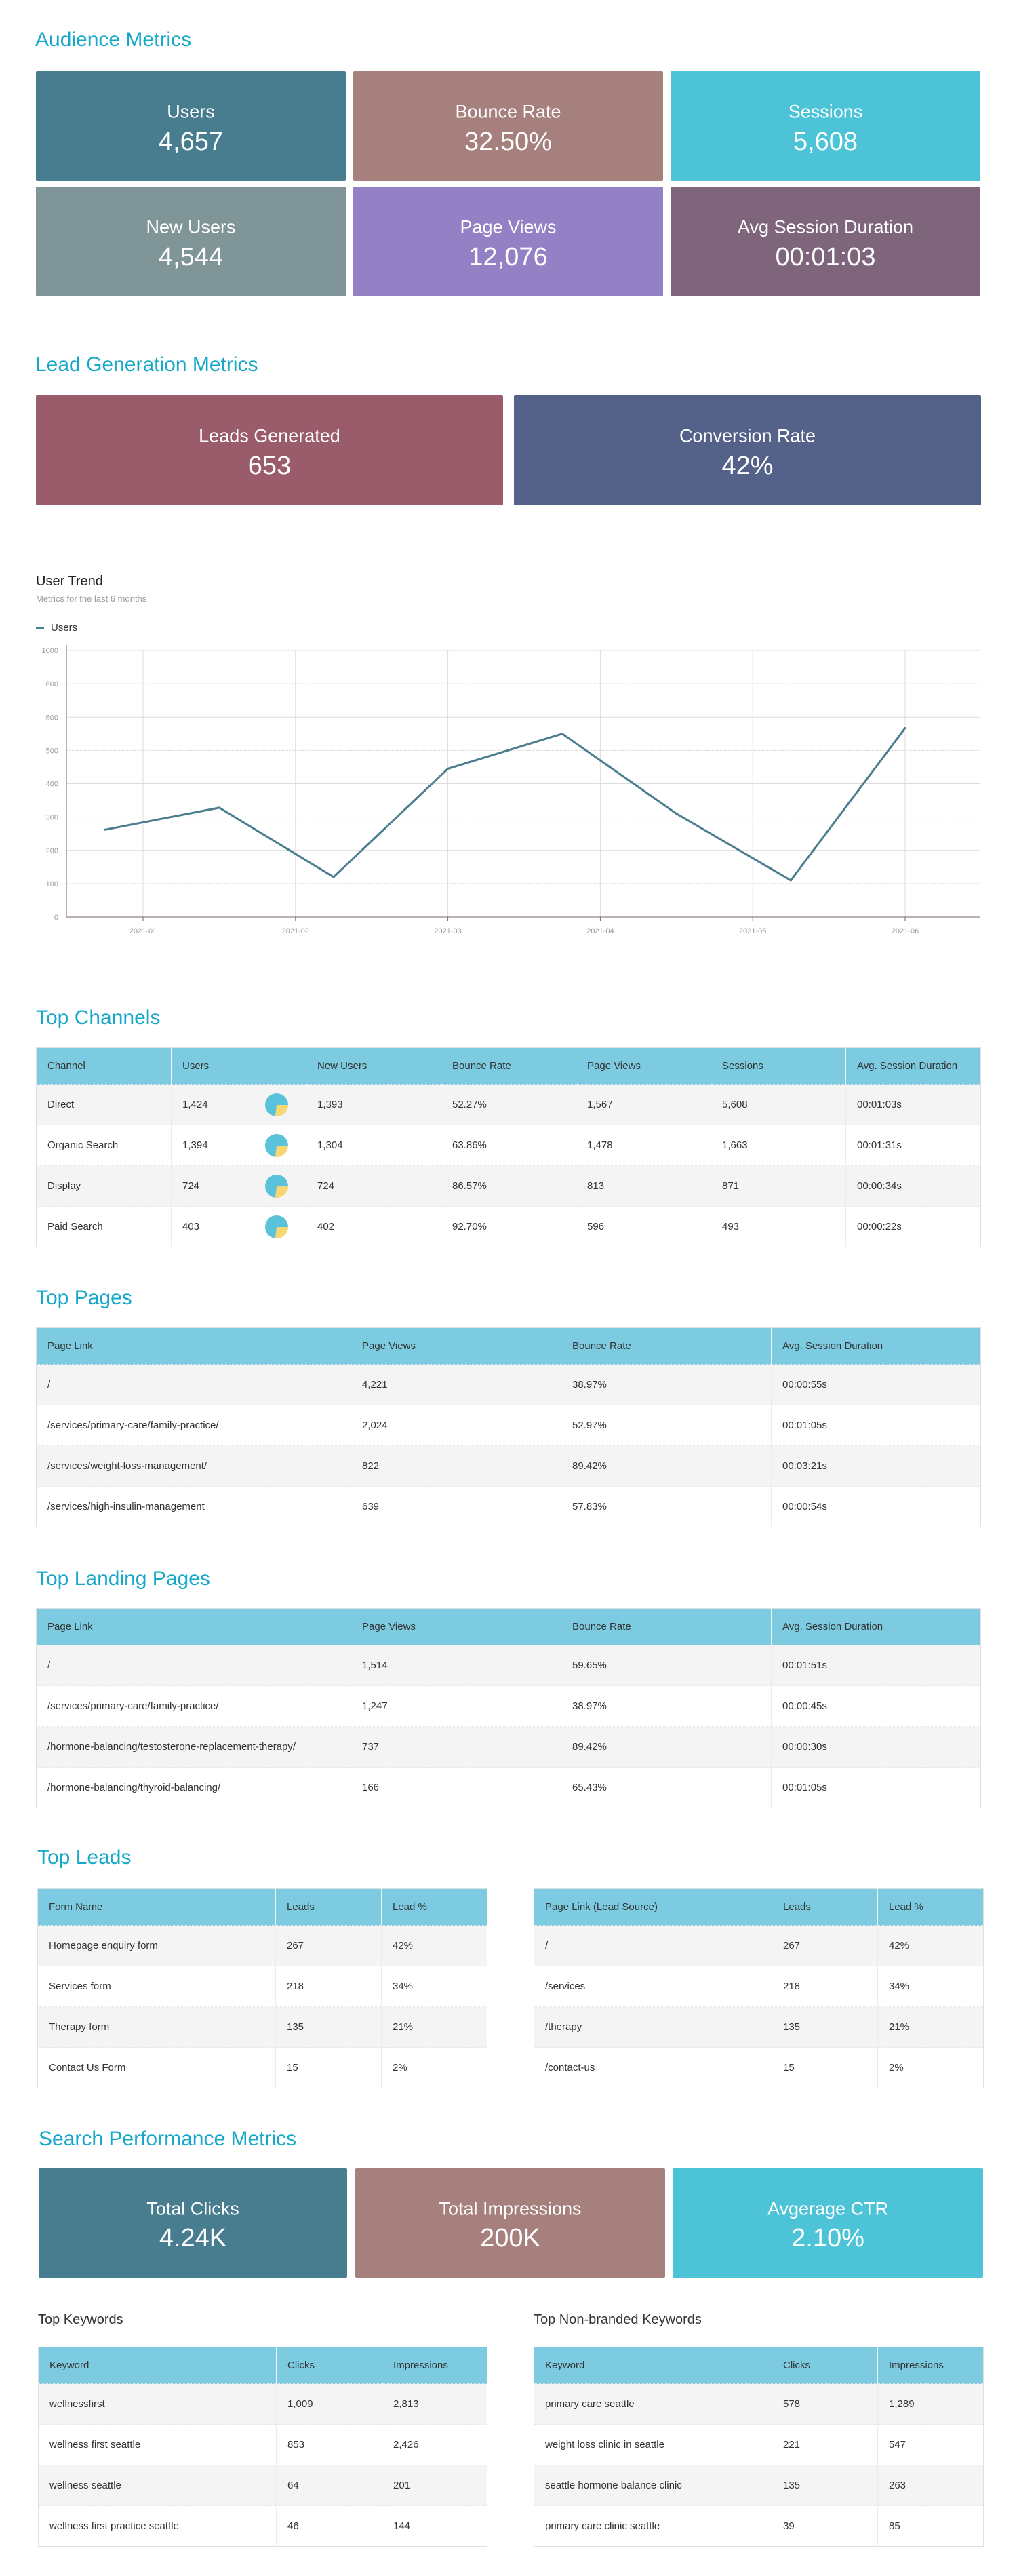 The width and height of the screenshot is (1017, 2576). What do you see at coordinates (876, 1706) in the screenshot?
I see `cell-avg-session-duration: 00:00:45s` at bounding box center [876, 1706].